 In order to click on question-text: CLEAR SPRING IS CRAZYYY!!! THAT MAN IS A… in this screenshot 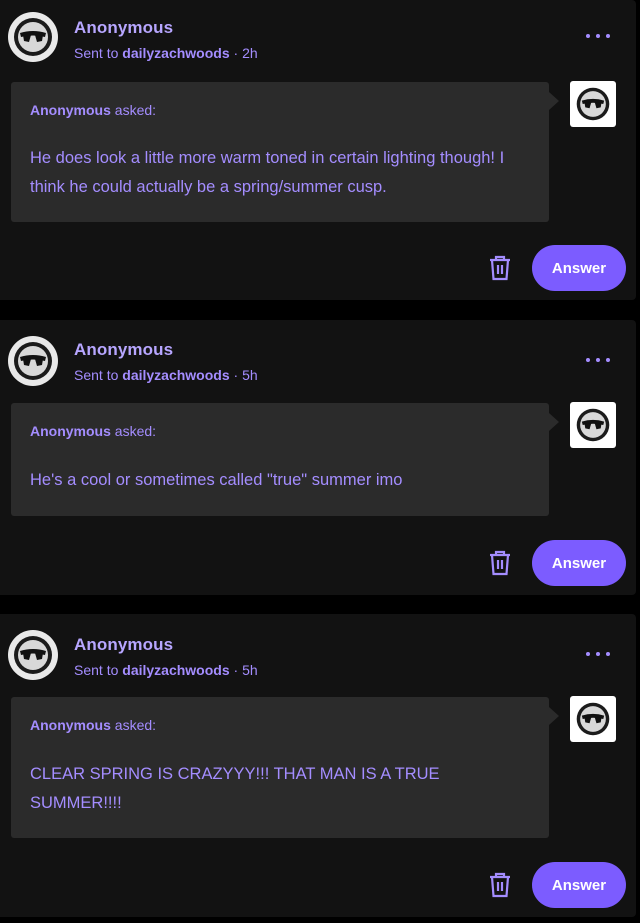, I will do `click(235, 788)`.